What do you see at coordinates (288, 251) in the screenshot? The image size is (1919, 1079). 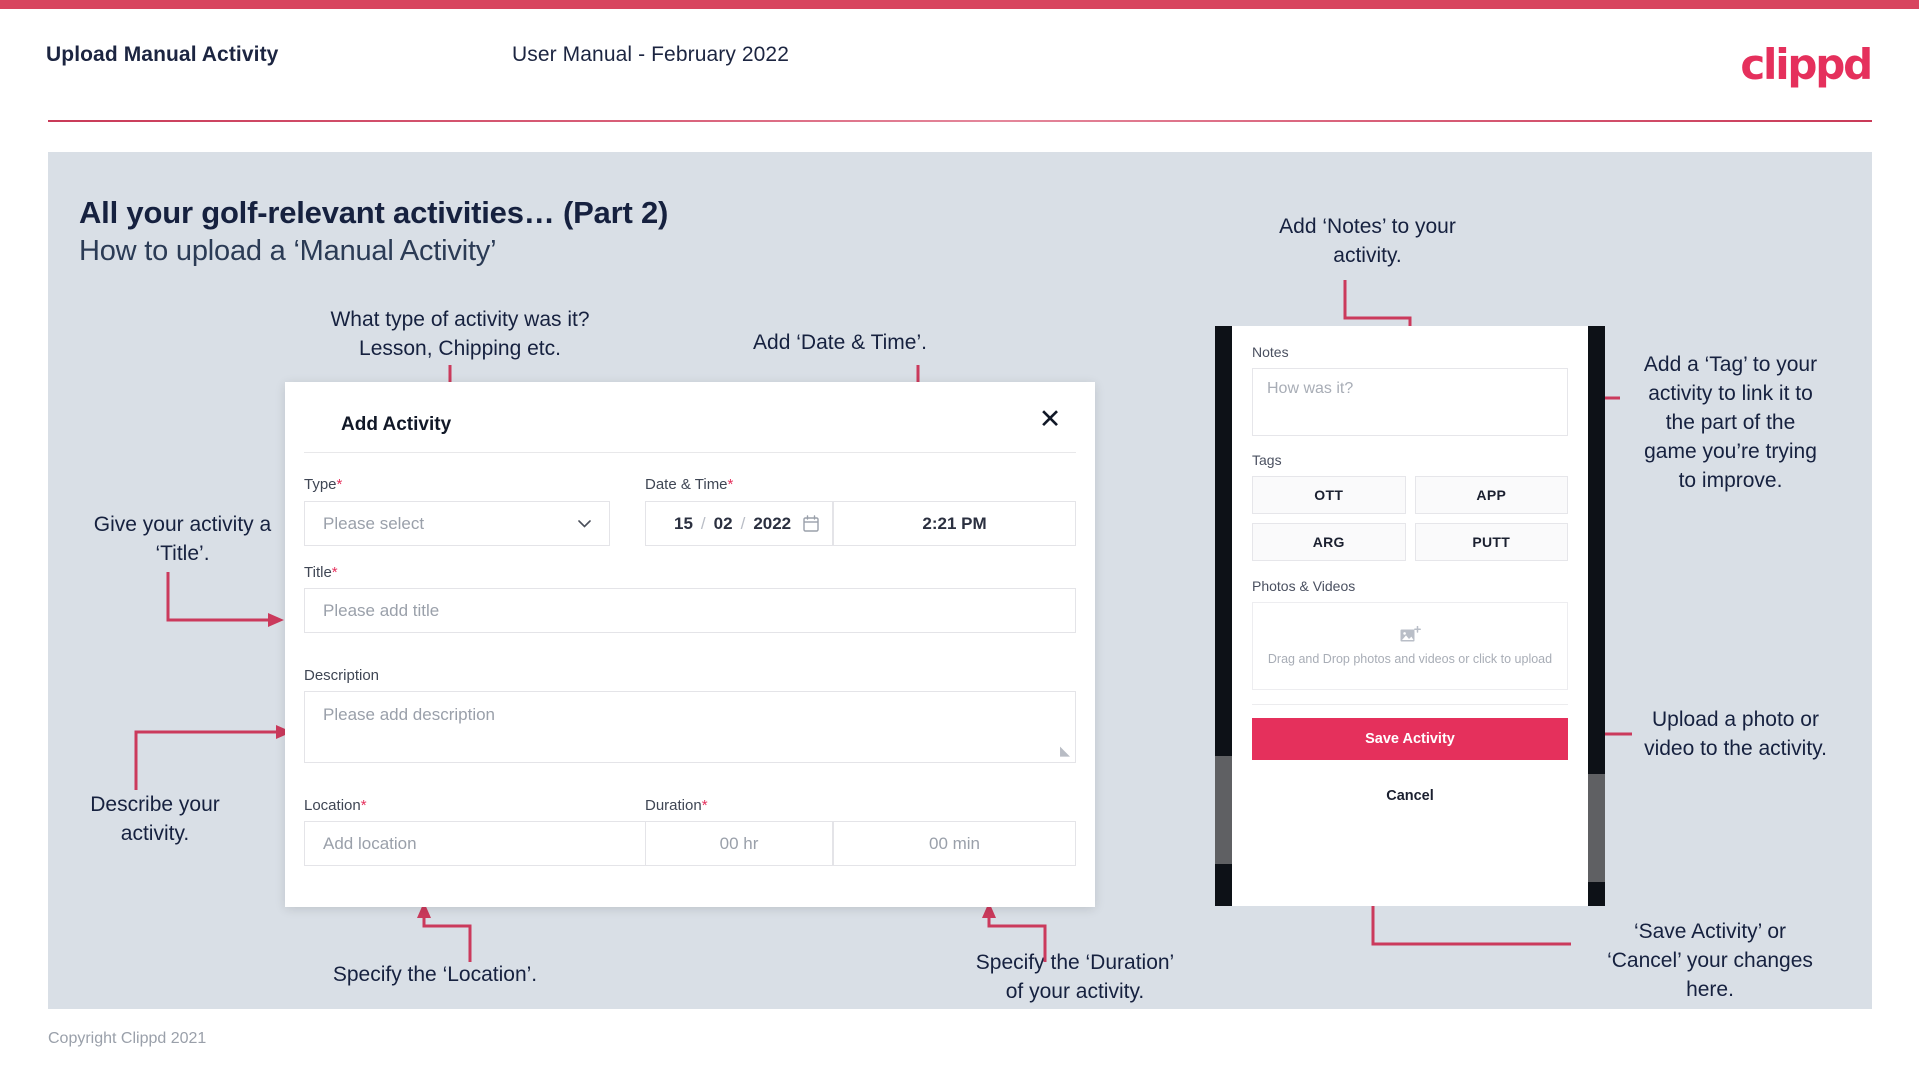 I see `slide-subtitle: How to upload a ‘Manual Activity’` at bounding box center [288, 251].